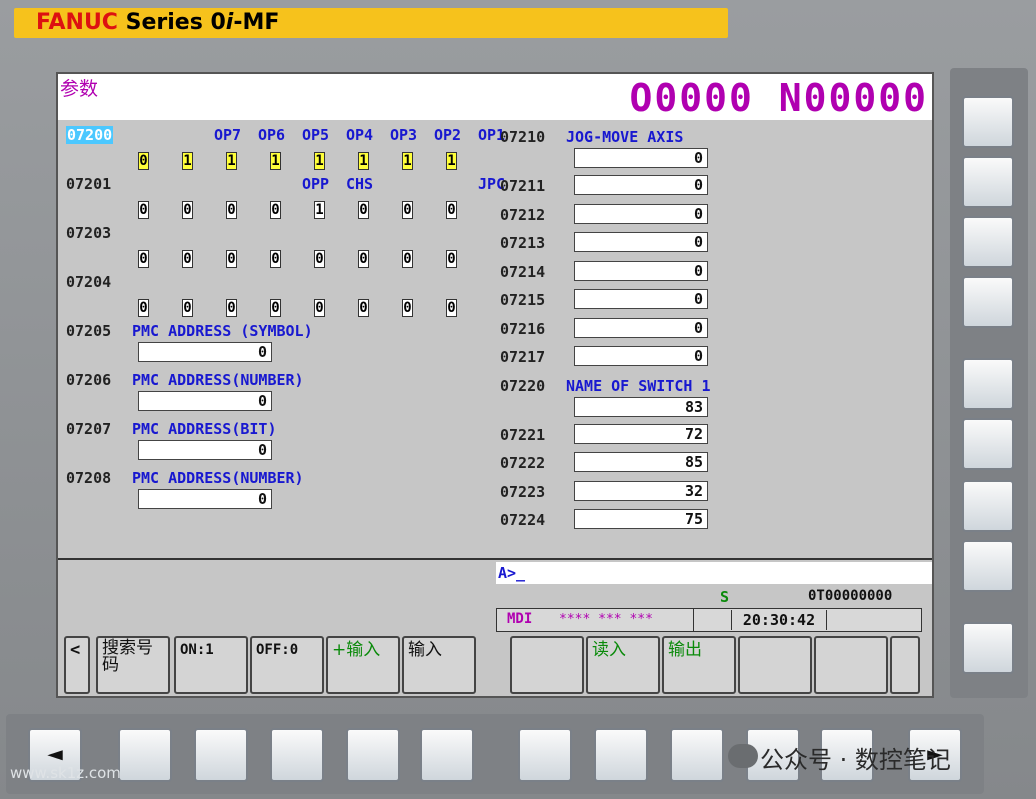 The height and width of the screenshot is (799, 1036). Describe the element at coordinates (88, 429) in the screenshot. I see `param-number: 07207` at that location.